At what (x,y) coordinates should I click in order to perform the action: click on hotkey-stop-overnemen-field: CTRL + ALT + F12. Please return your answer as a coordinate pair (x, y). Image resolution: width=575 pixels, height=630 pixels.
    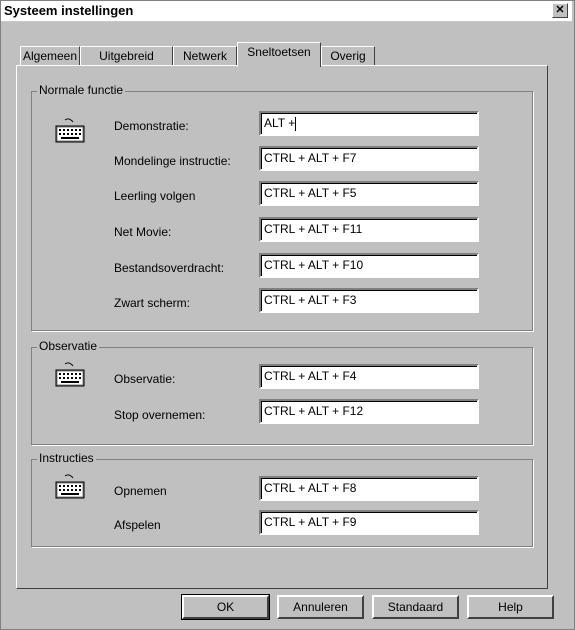
    Looking at the image, I should click on (369, 411).